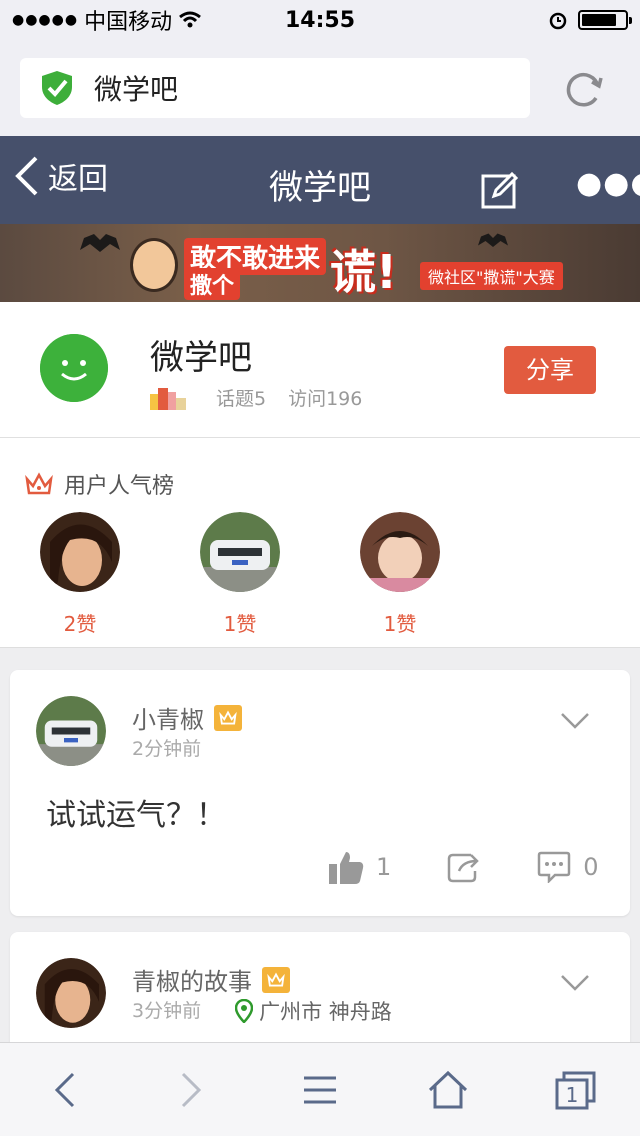  I want to click on post-location: 广州市 神舟路, so click(313, 1011).